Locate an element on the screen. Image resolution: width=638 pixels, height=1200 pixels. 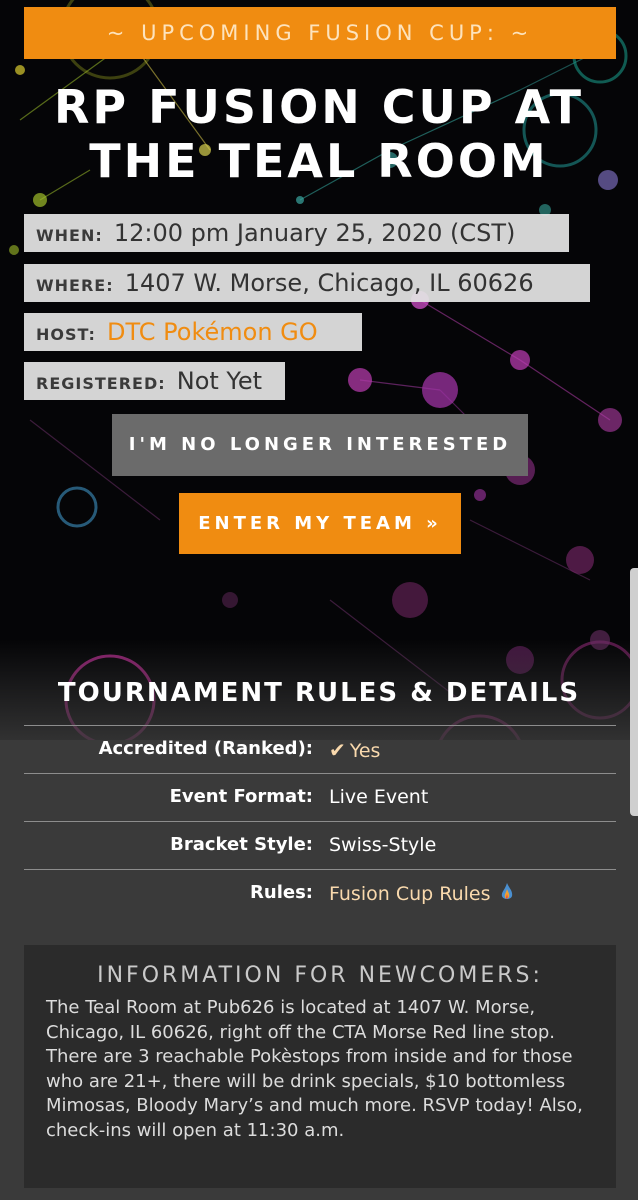
when-row: WHEN: 12:00 pm January 25, 2020 (CST) is located at coordinates (296, 233).